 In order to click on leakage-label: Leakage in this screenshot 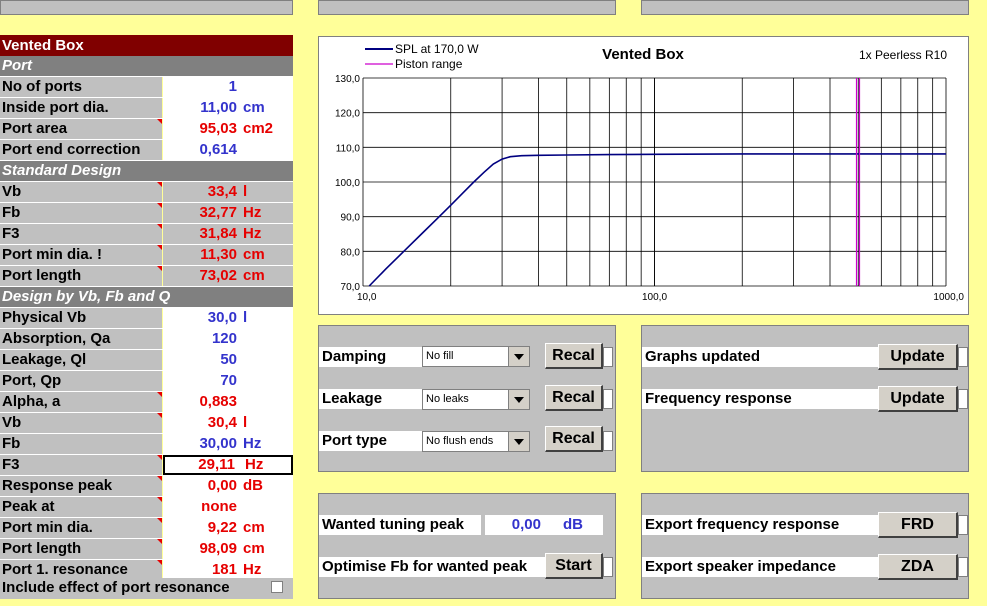, I will do `click(370, 399)`.